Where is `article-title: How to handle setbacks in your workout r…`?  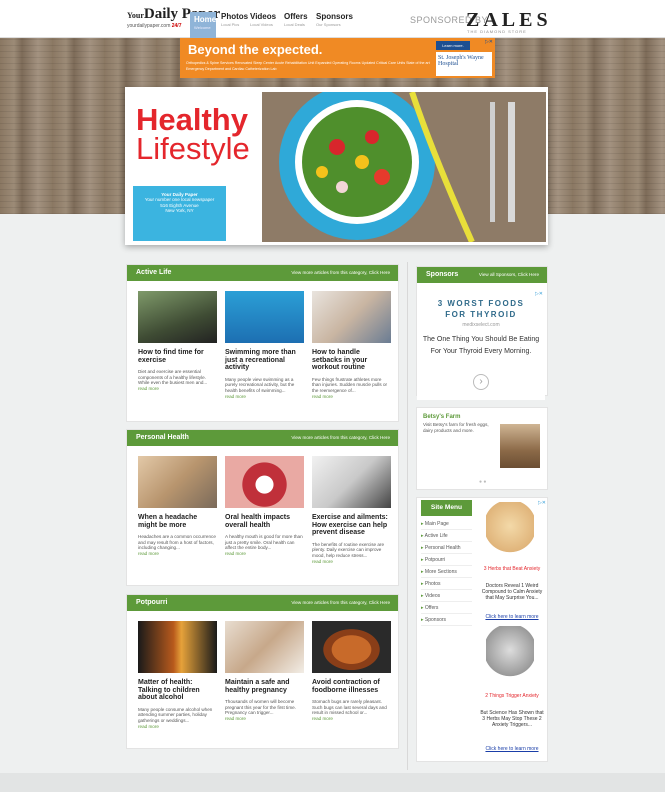
article-title: How to handle setbacks in your workout r… is located at coordinates (351, 360).